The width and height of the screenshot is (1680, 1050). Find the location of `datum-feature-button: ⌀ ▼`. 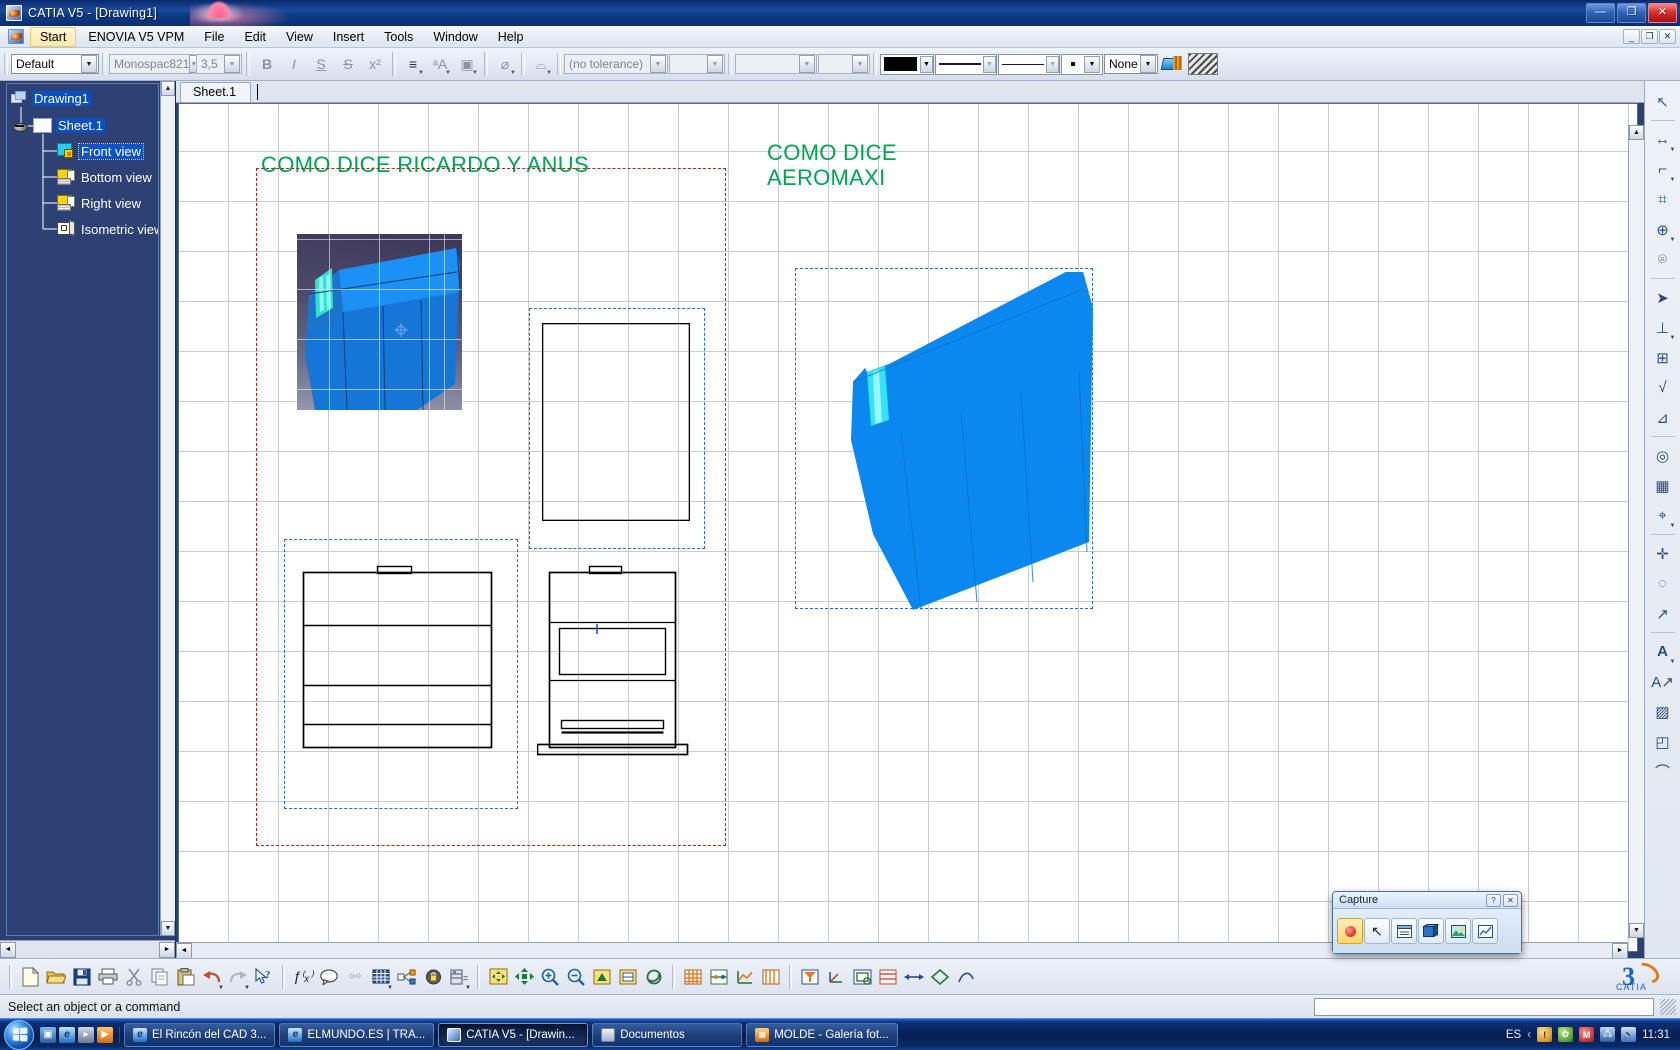

datum-feature-button: ⌀ ▼ is located at coordinates (505, 64).